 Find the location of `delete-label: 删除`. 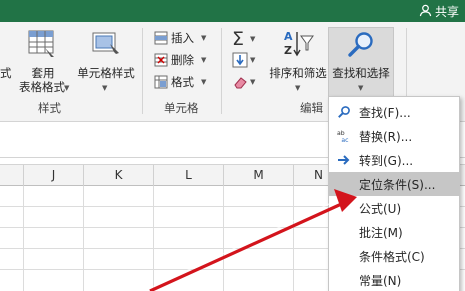

delete-label: 删除 is located at coordinates (182, 60).